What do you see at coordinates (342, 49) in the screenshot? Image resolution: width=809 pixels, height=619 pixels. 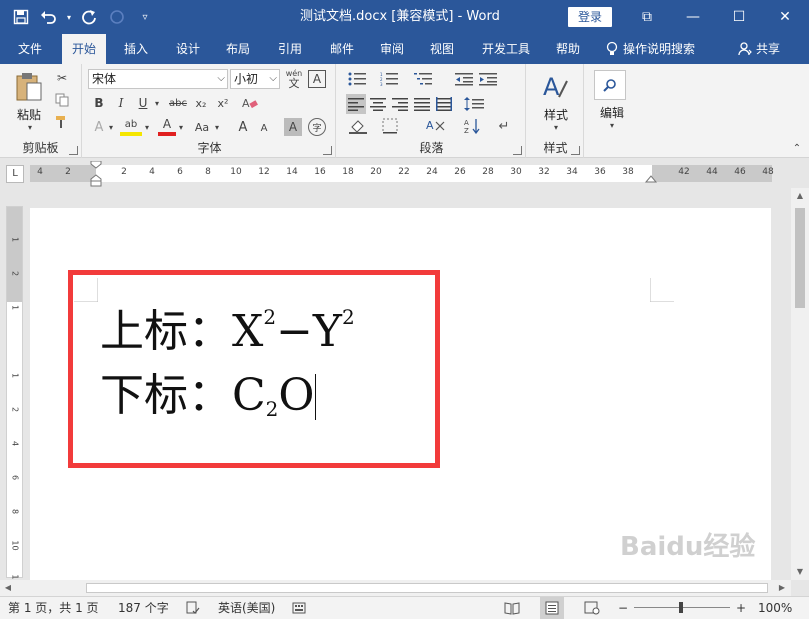 I see `tab-mailings: 邮件` at bounding box center [342, 49].